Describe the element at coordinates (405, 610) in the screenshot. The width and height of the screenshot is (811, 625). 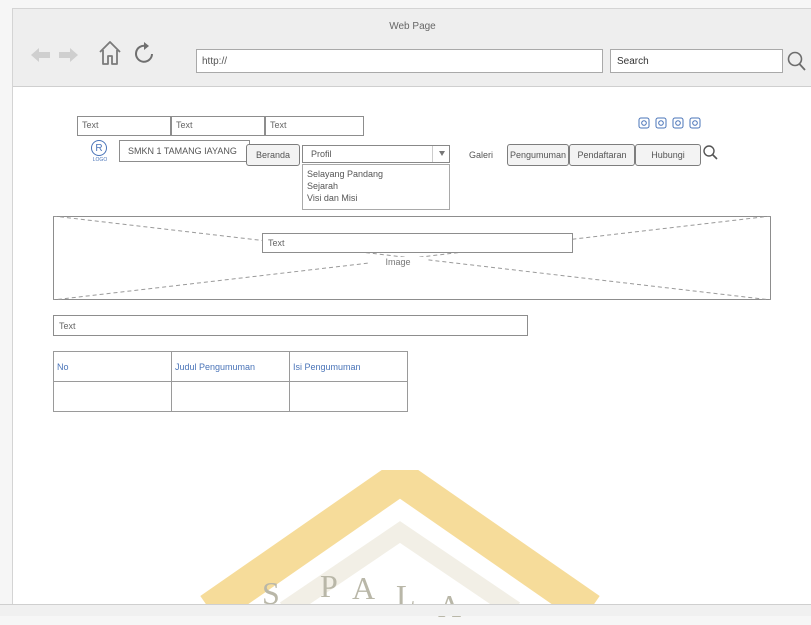
I see `bottom-strip` at that location.